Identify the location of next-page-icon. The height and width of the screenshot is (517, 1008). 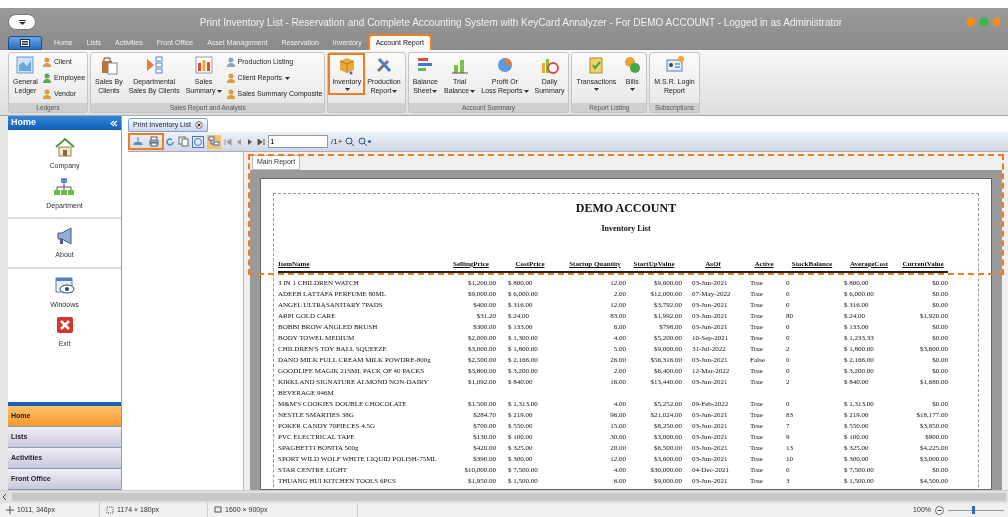
(250, 141).